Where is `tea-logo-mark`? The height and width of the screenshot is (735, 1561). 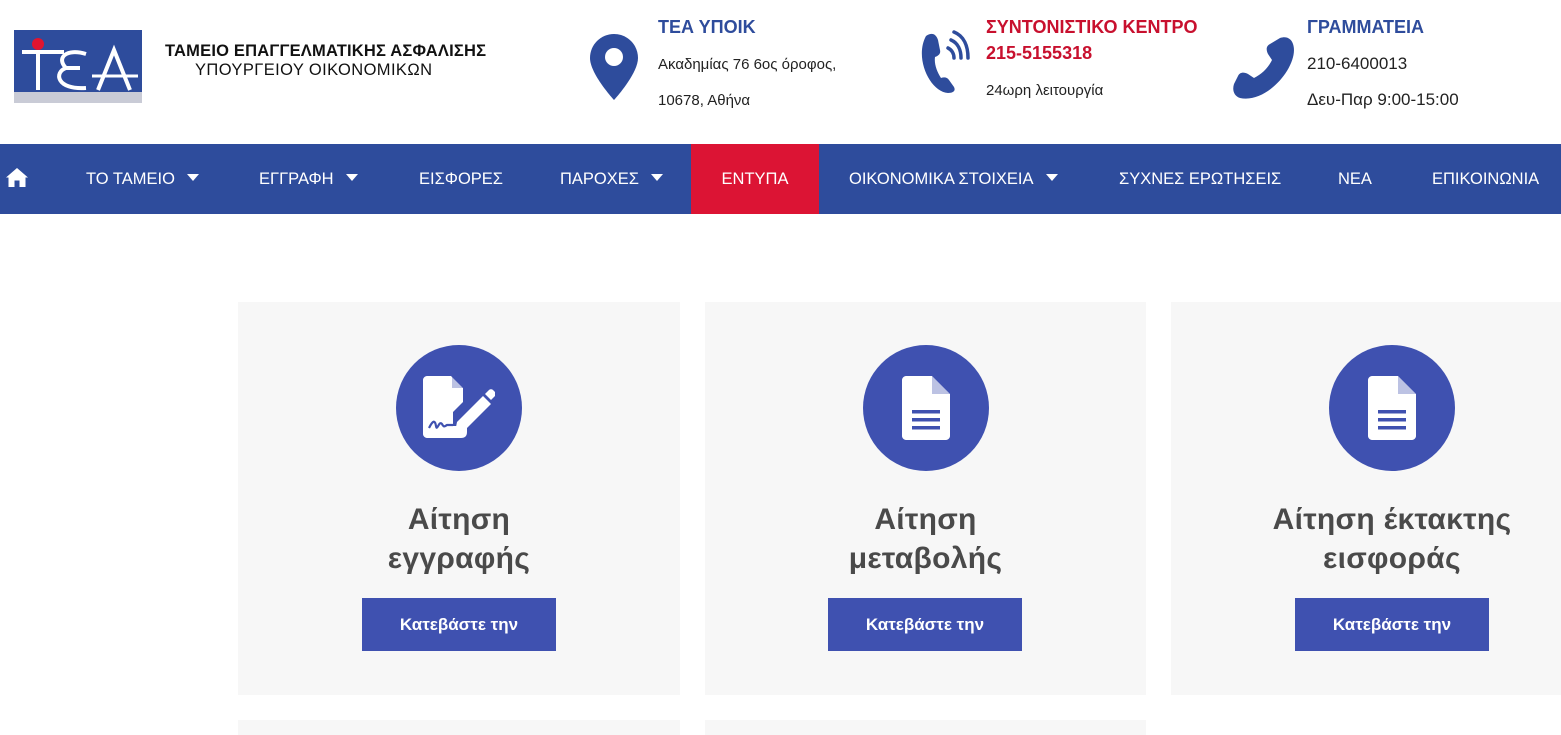
tea-logo-mark is located at coordinates (78, 66).